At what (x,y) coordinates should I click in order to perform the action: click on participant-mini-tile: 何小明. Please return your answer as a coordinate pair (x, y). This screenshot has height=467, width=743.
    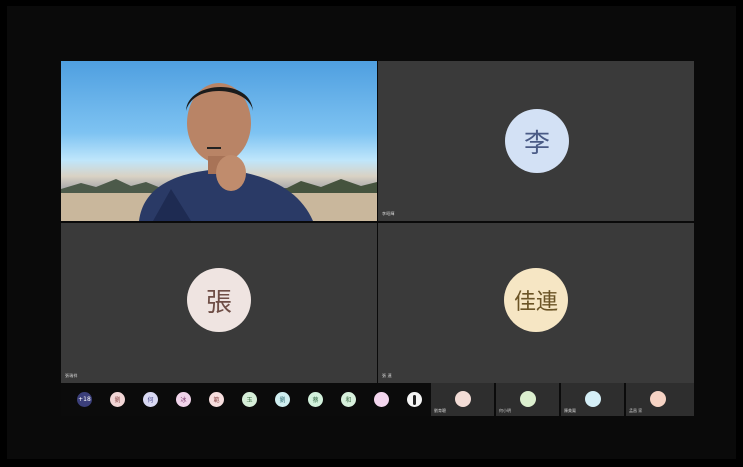
    Looking at the image, I should click on (527, 399).